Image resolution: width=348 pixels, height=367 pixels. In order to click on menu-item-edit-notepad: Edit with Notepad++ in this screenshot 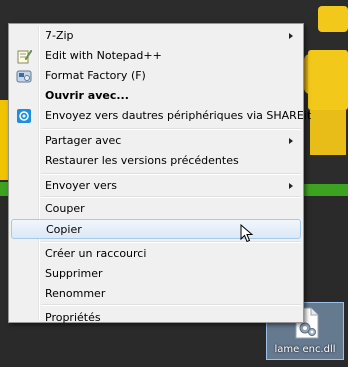, I will do `click(156, 56)`.